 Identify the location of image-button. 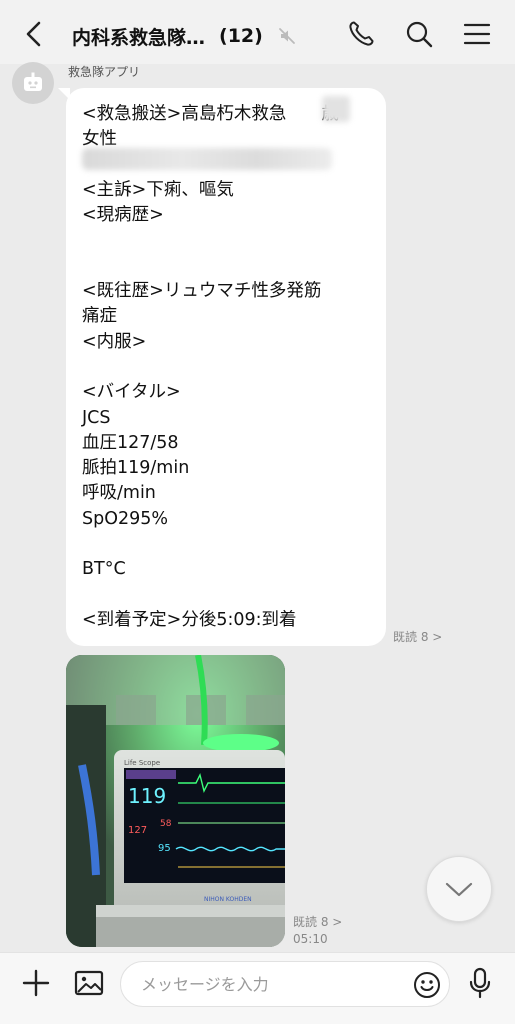
(89, 983).